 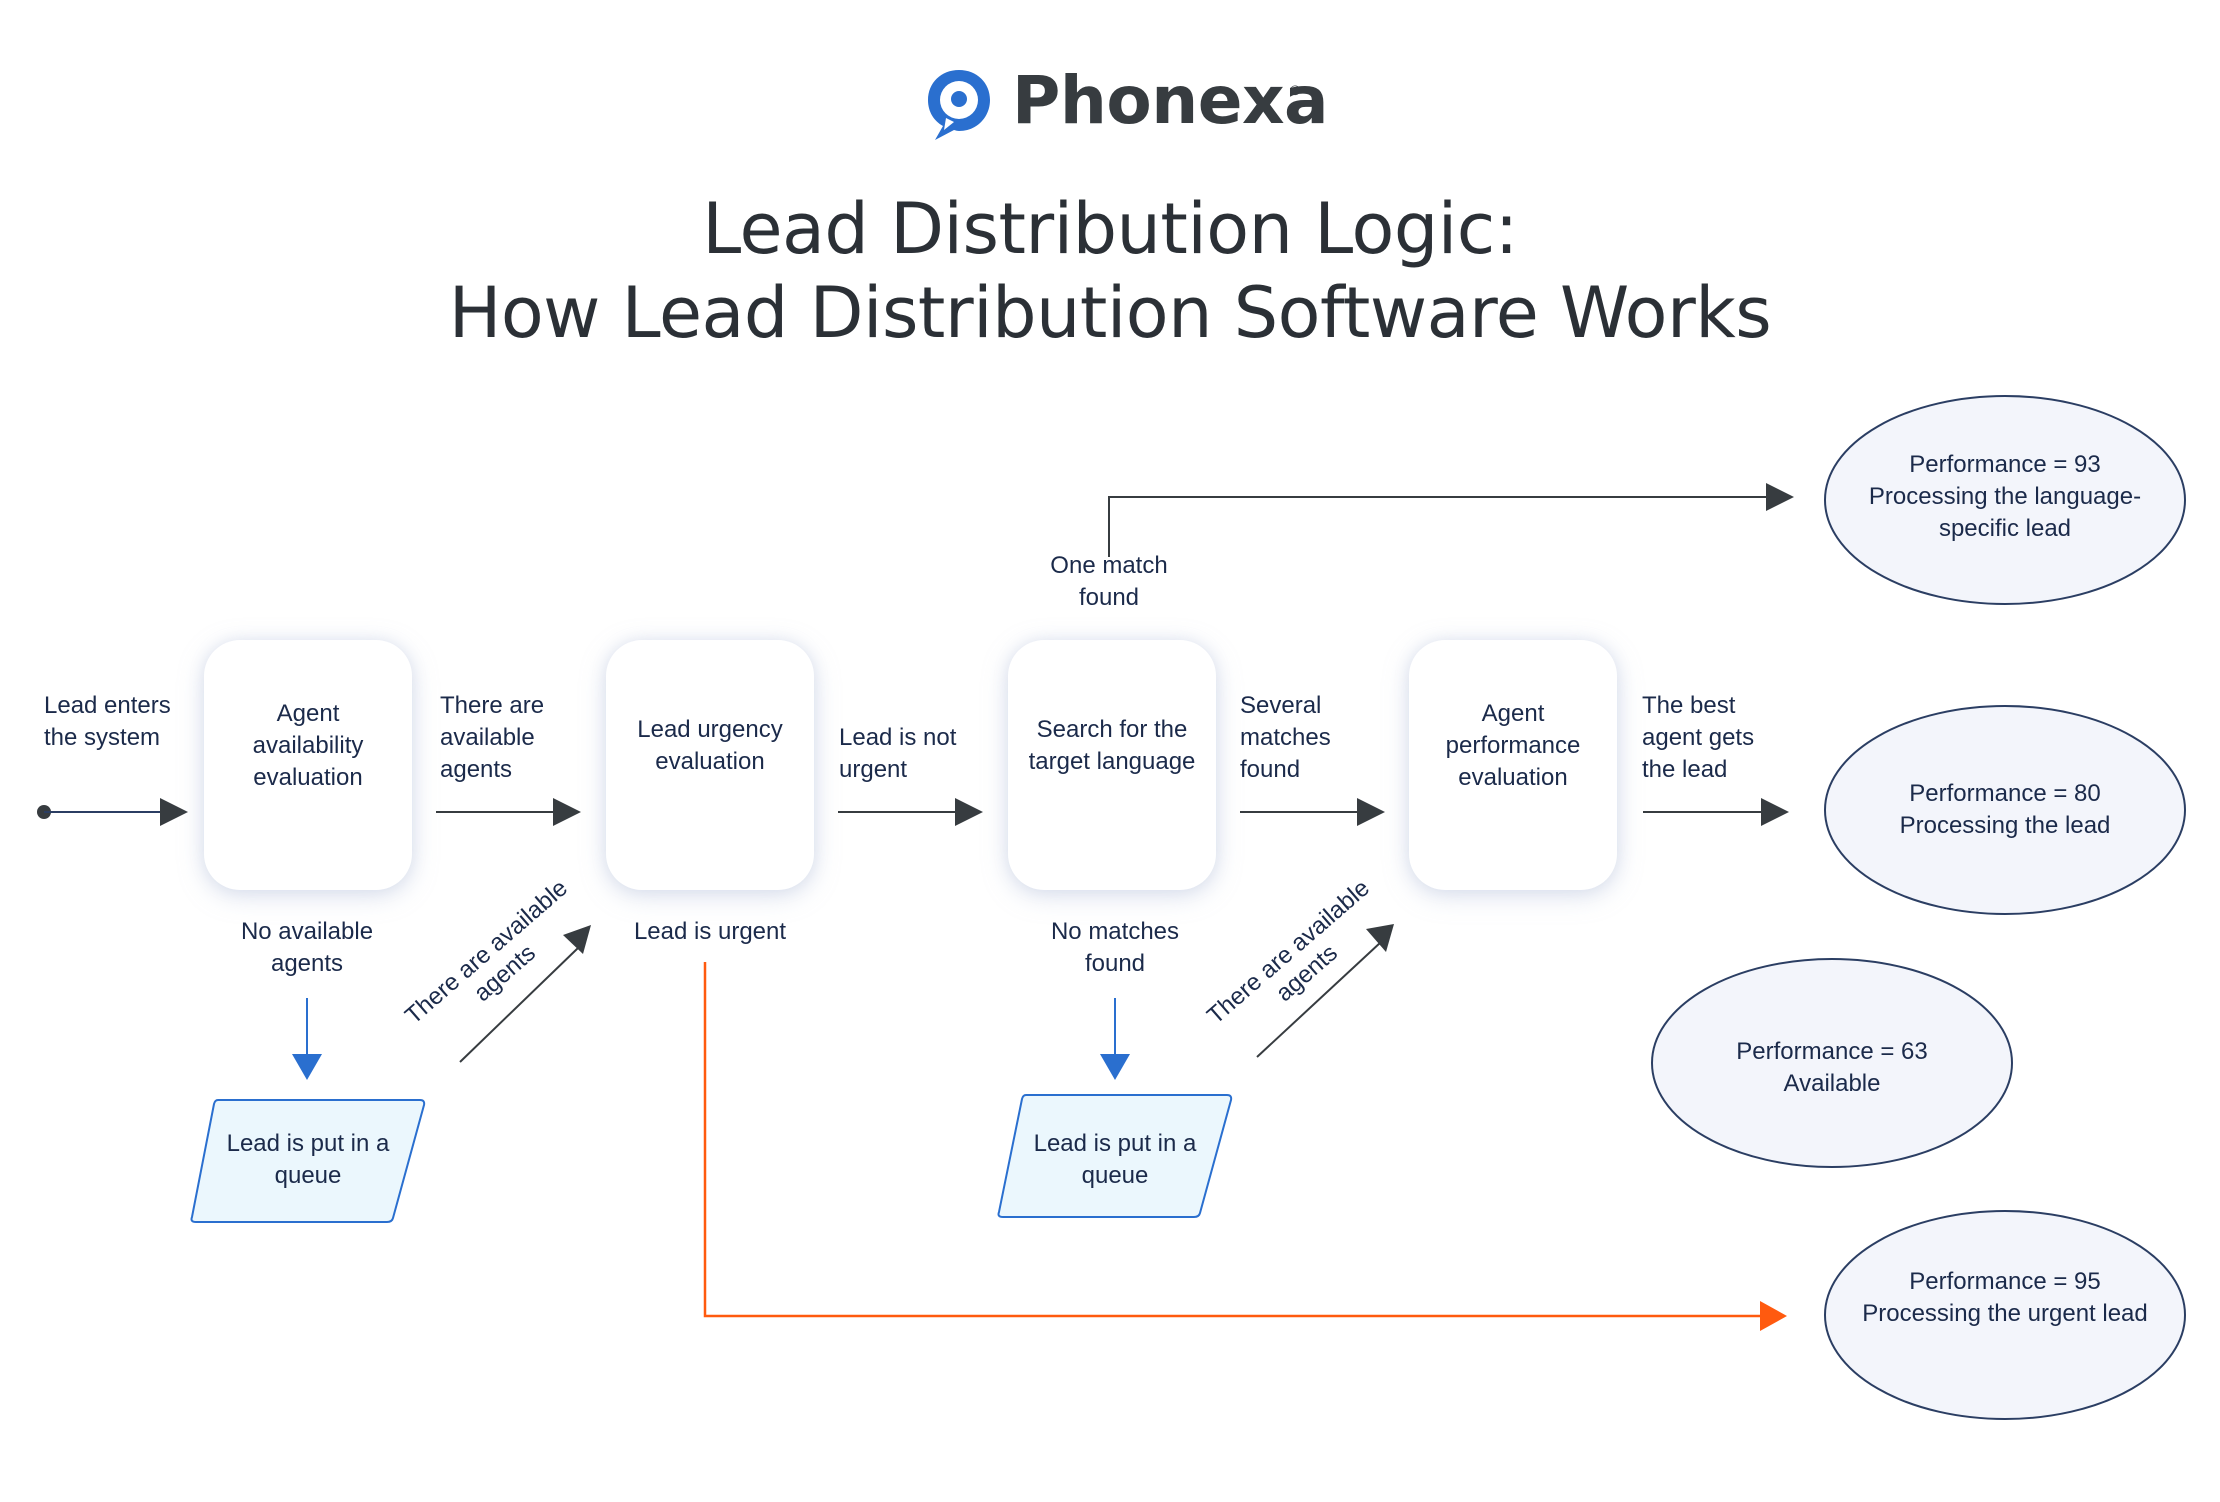 What do you see at coordinates (308, 745) in the screenshot?
I see `step-label: Agent availability evaluation` at bounding box center [308, 745].